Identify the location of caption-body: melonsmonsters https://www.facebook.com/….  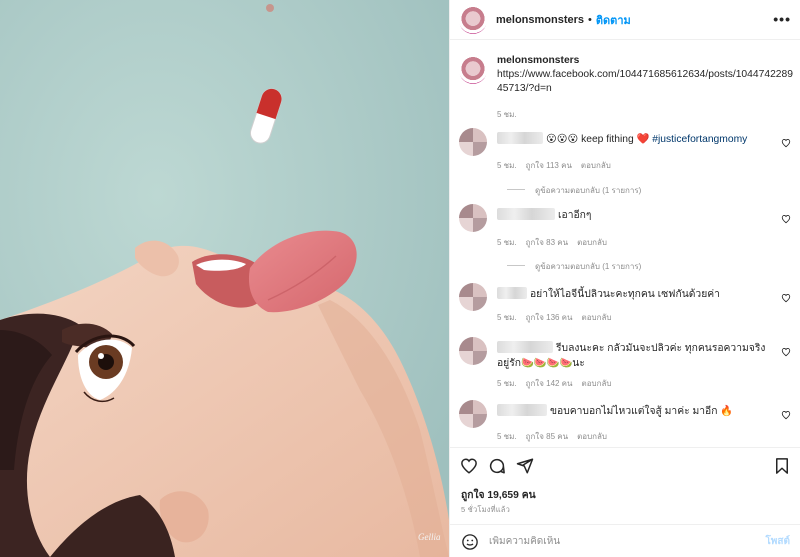
(646, 88).